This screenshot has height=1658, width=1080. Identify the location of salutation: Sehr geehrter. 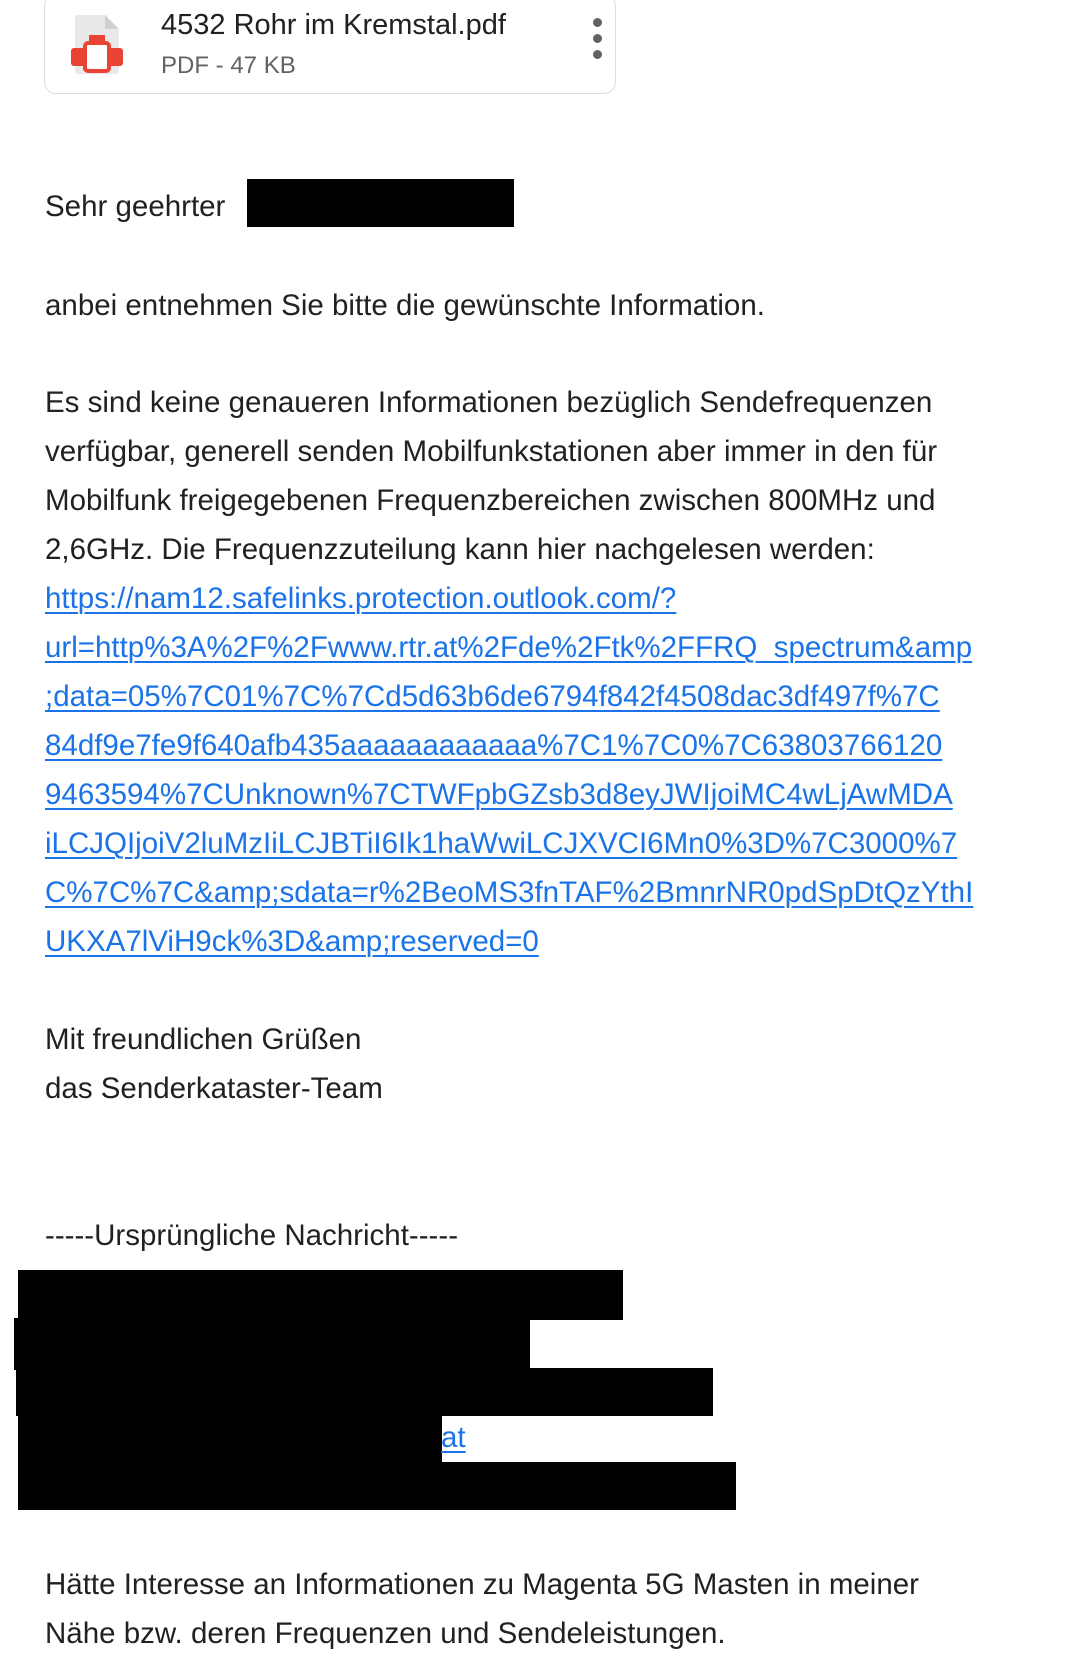
(135, 206).